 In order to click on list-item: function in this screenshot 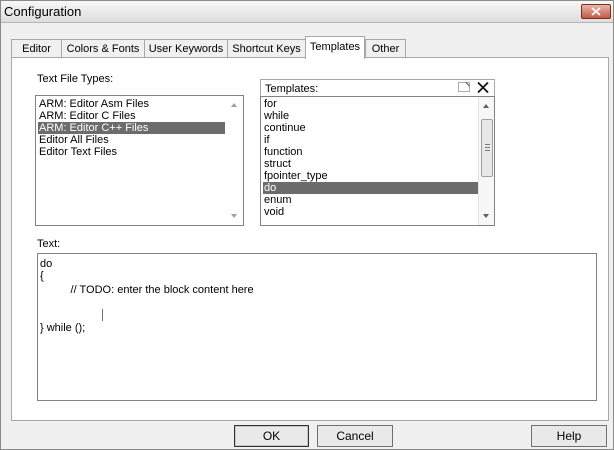, I will do `click(370, 152)`.